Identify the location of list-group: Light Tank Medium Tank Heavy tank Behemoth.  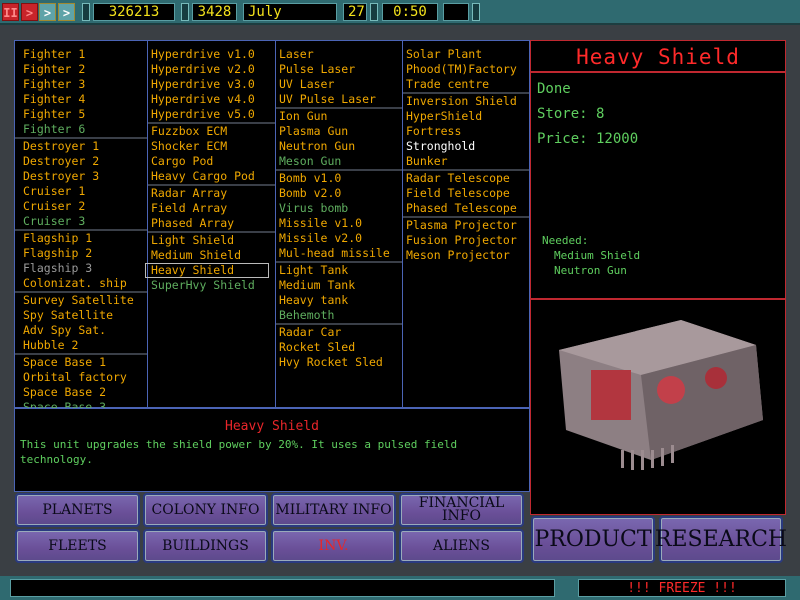
(339, 294).